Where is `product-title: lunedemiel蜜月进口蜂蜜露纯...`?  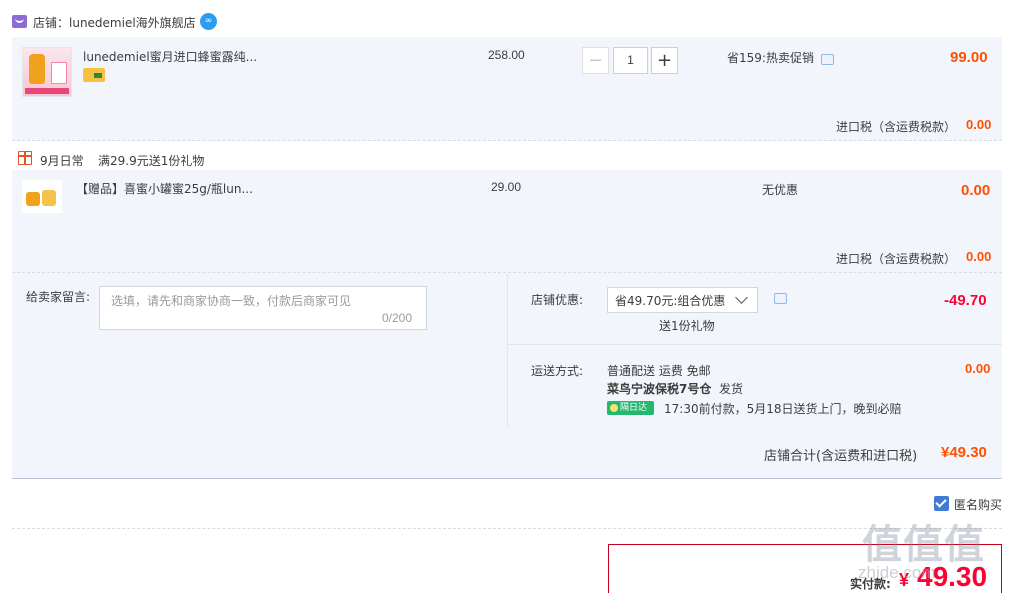 product-title: lunedemiel蜜月进口蜂蜜露纯... is located at coordinates (170, 56).